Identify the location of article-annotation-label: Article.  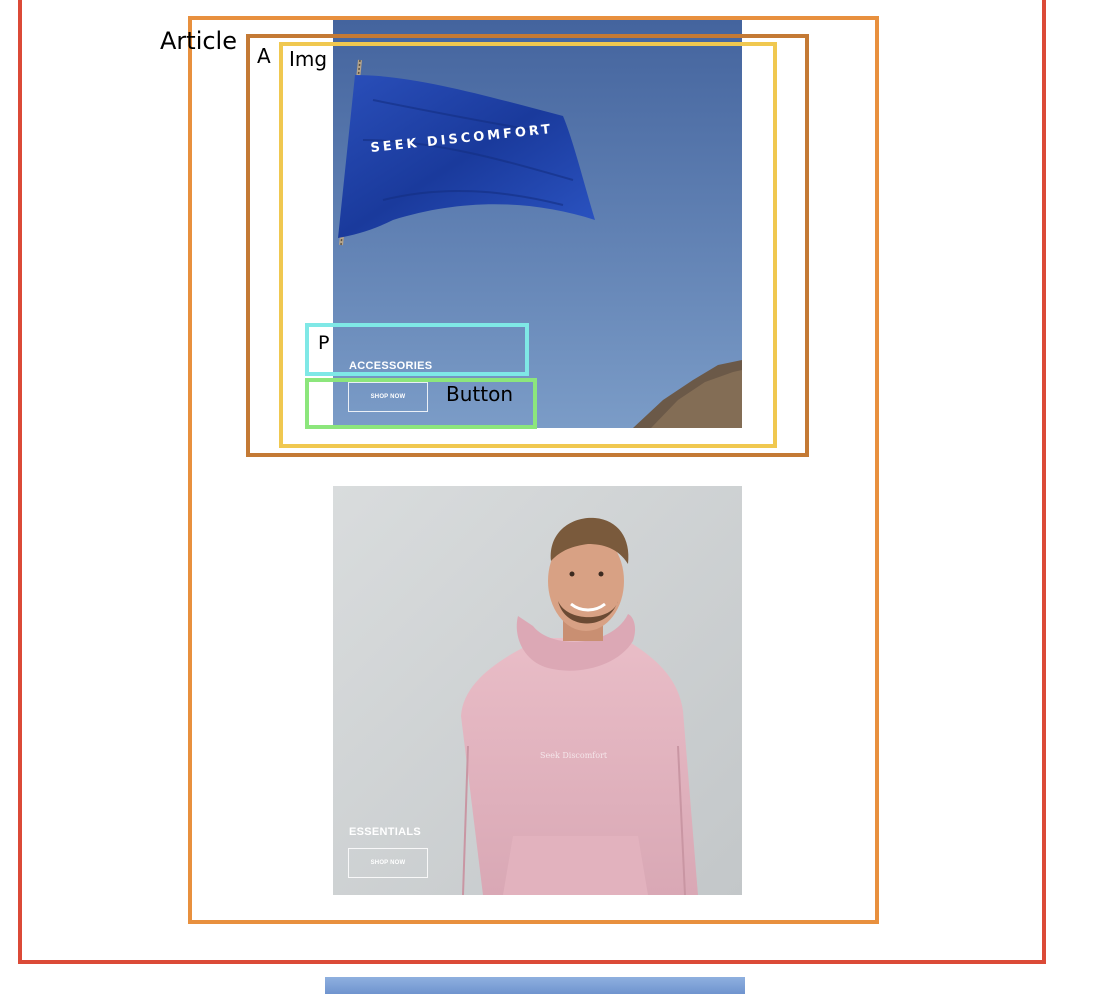
(198, 41).